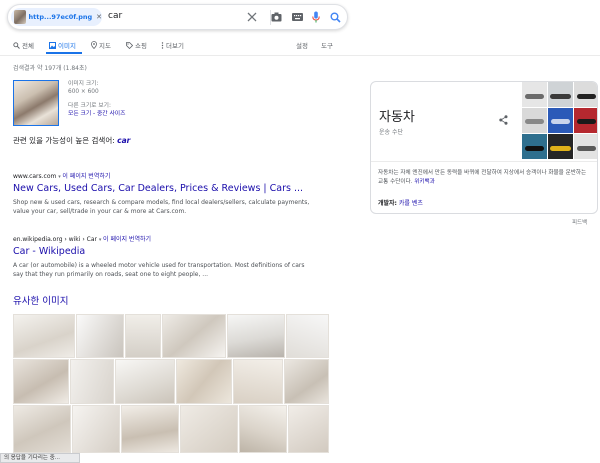 Image resolution: width=600 pixels, height=463 pixels. I want to click on tabs-divider, so click(300, 55).